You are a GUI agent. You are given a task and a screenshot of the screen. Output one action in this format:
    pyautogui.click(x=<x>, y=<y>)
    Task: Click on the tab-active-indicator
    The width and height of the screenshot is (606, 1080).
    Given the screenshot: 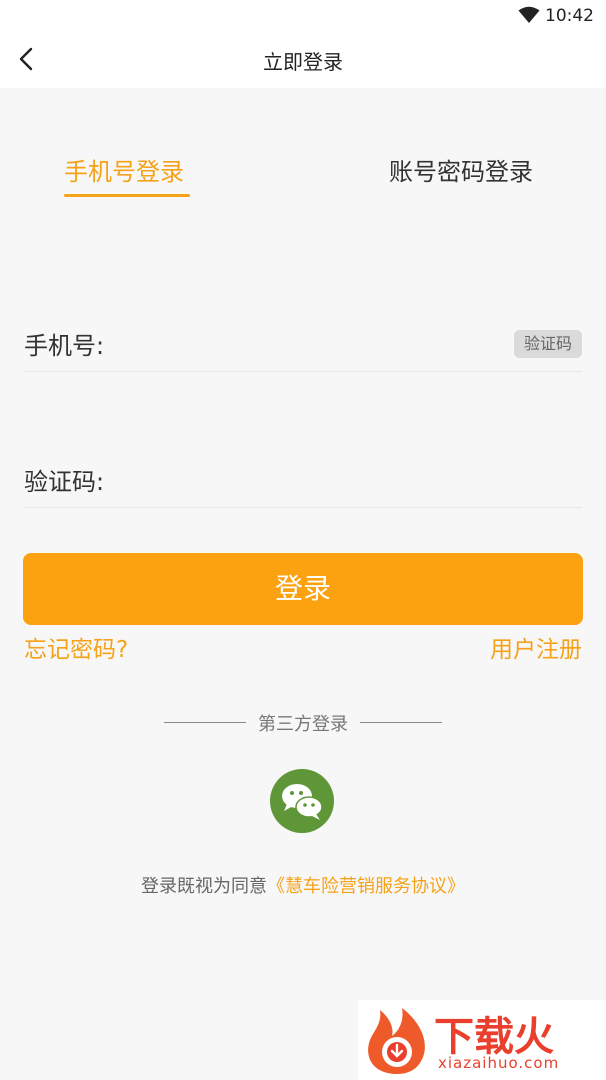 What is the action you would take?
    pyautogui.click(x=127, y=195)
    